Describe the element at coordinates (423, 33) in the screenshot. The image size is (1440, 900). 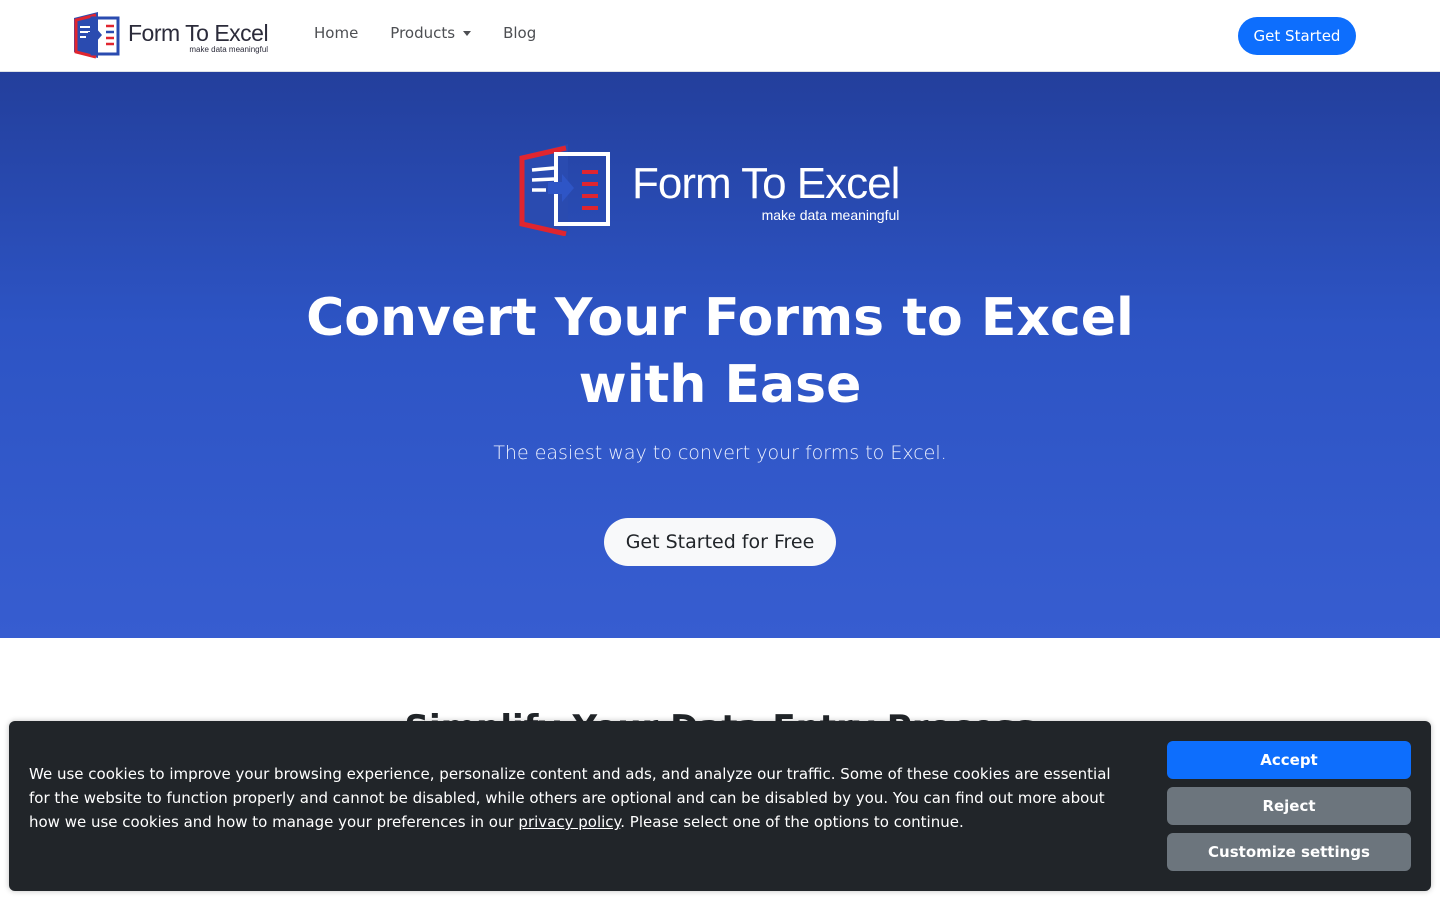
I see `nav-link-products-label: Products` at that location.